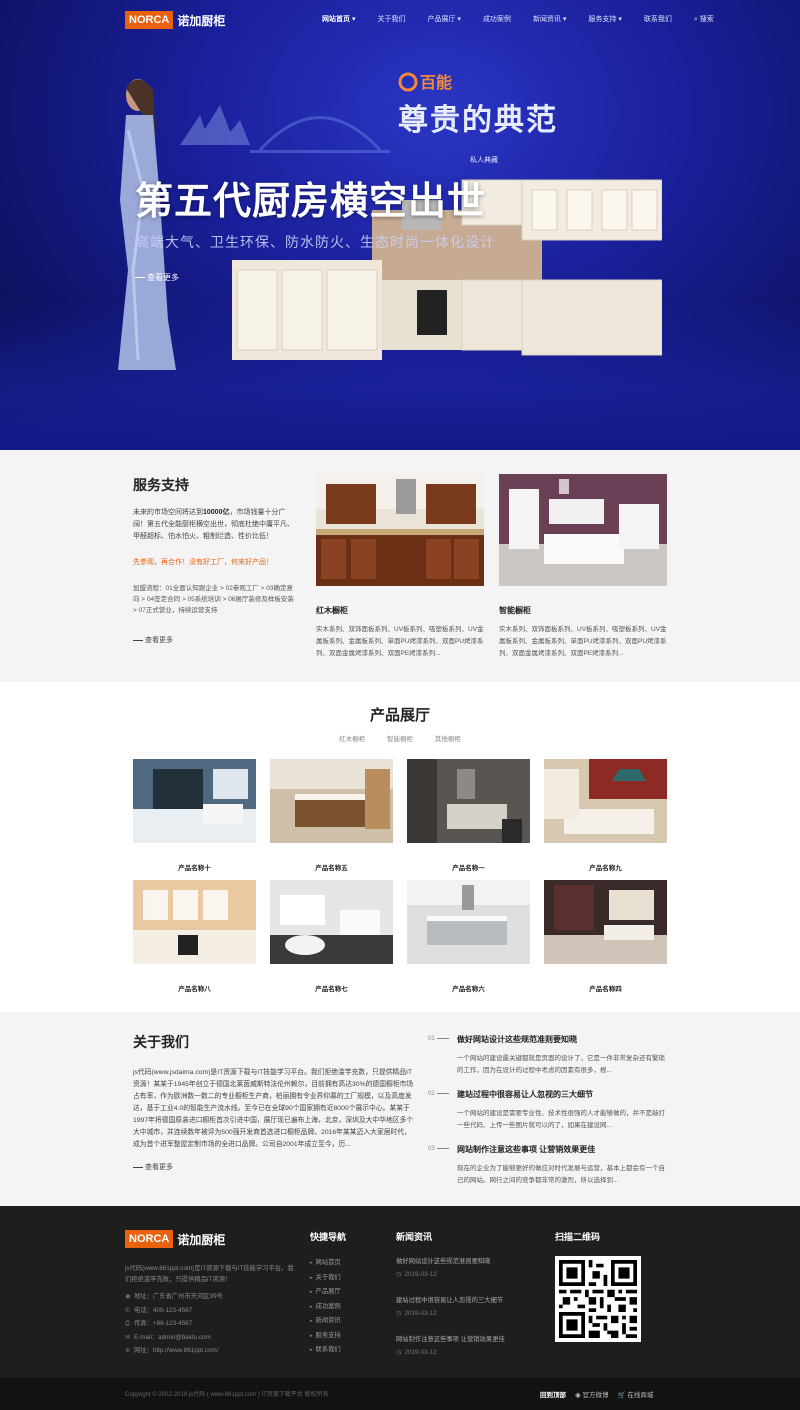 This screenshot has height=1410, width=800. I want to click on footer-logo: NORCA 诺加厨柜, so click(175, 1239).